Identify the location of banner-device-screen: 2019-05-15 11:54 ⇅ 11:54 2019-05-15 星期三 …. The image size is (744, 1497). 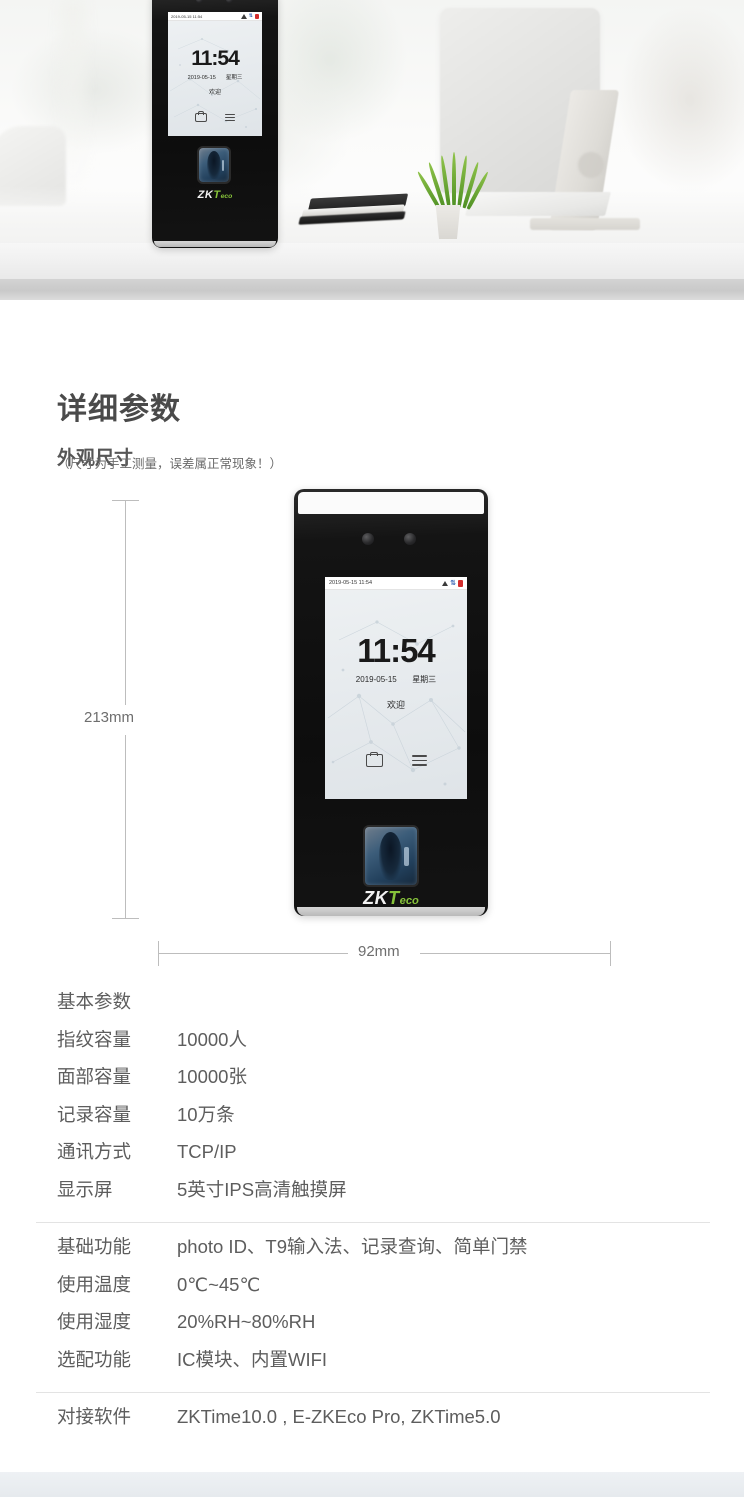
(215, 74).